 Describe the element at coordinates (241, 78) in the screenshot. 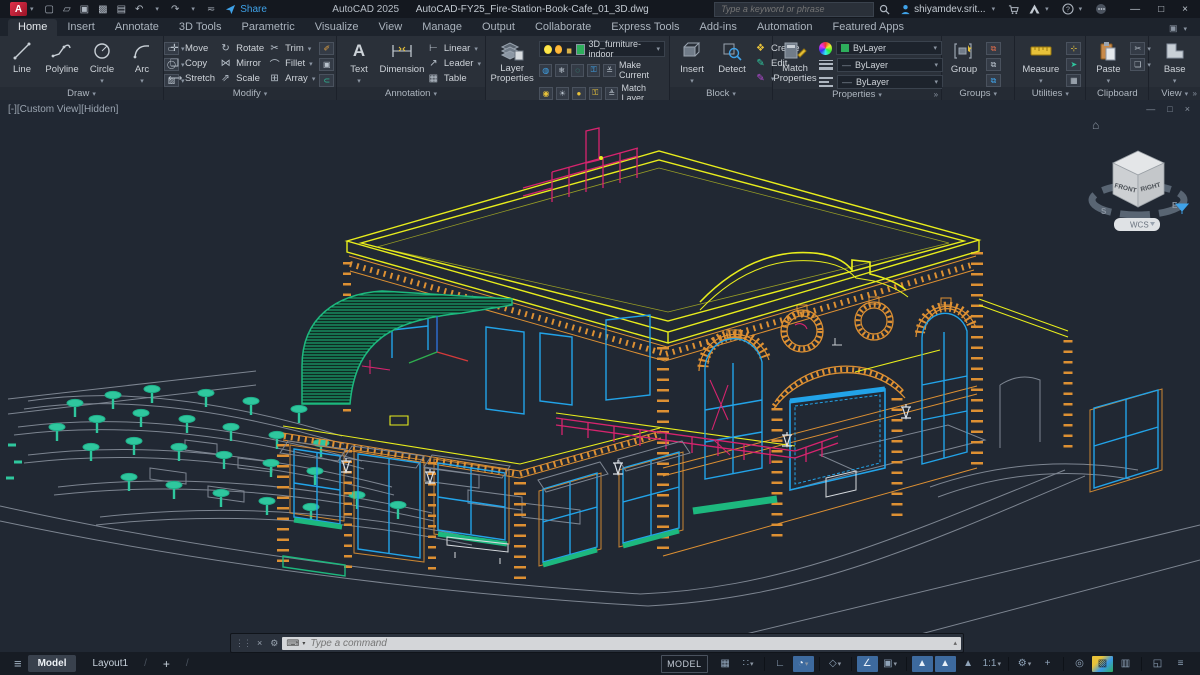

I see `scale-button: ⇗ Scale` at that location.